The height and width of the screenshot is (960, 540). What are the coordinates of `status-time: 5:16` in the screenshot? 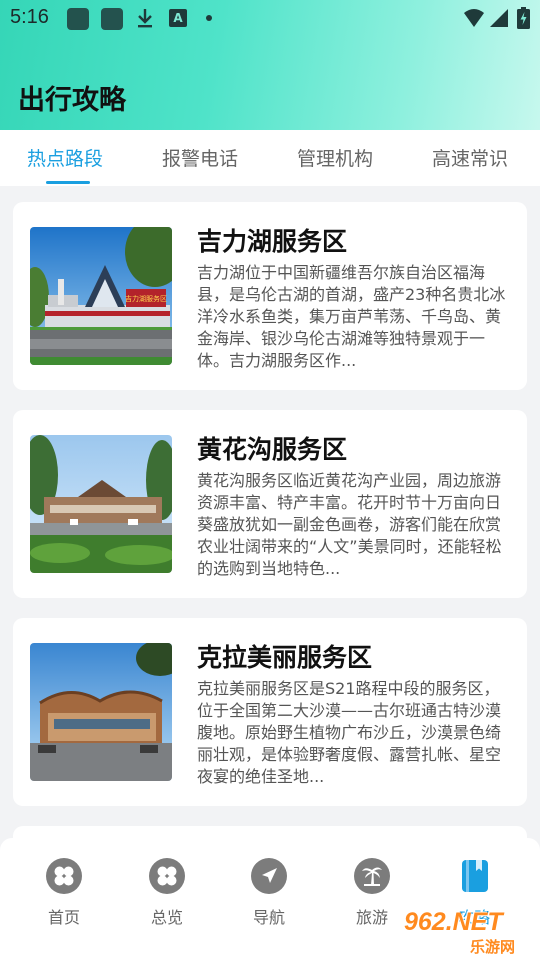 It's located at (29, 17).